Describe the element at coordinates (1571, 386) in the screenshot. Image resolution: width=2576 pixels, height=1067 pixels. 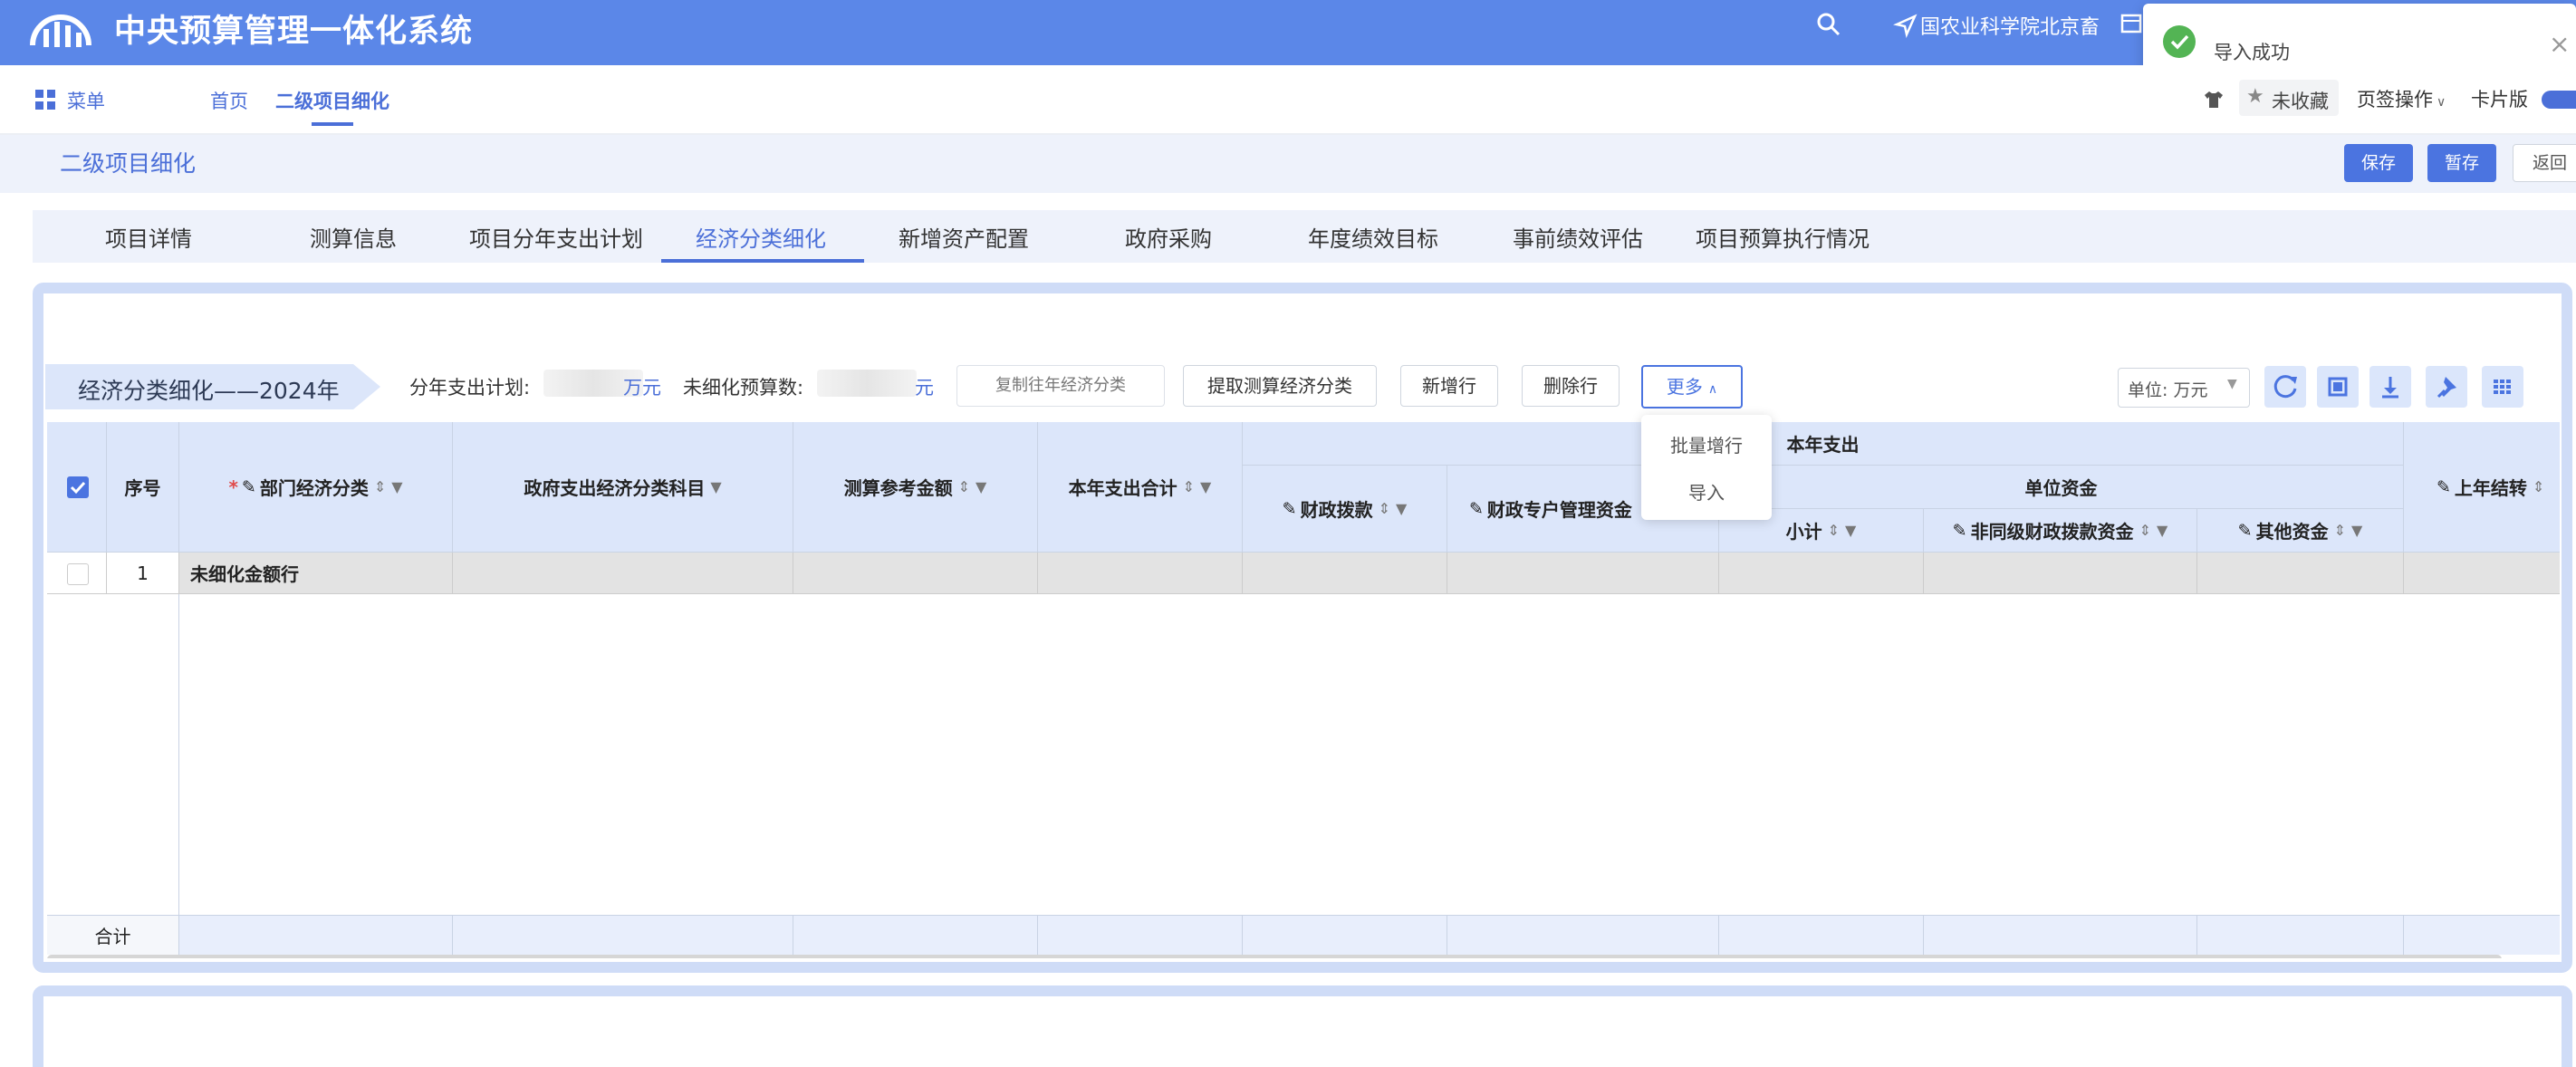
I see `delete-row-button: 删除行` at that location.